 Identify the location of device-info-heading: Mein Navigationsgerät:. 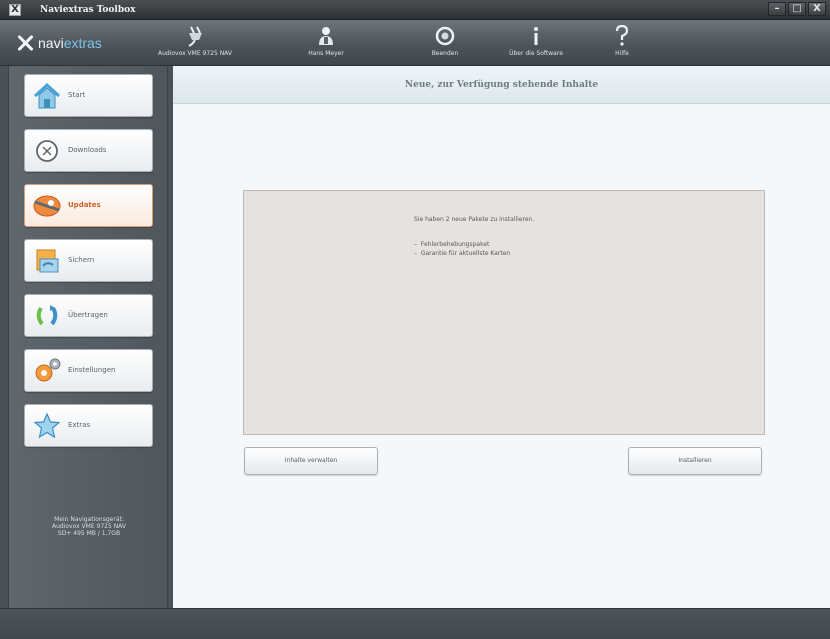
(89, 519).